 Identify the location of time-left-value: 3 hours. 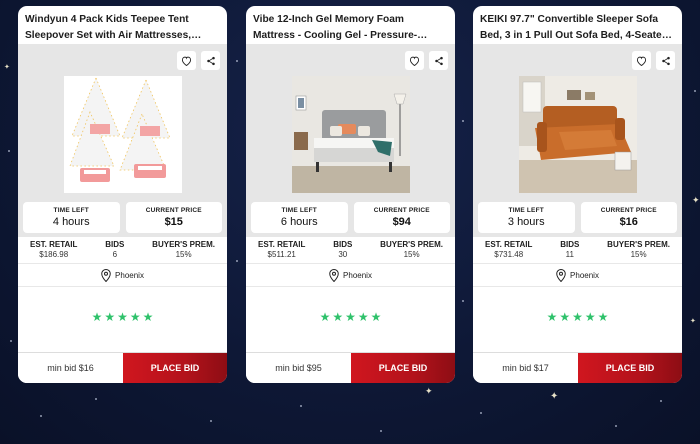
(526, 222).